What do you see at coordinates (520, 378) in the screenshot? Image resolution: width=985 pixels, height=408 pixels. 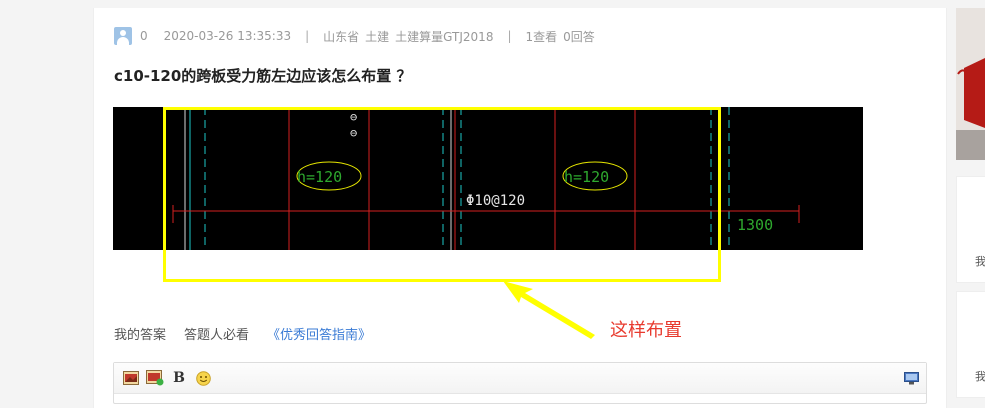 I see `editor-toolbar: B` at bounding box center [520, 378].